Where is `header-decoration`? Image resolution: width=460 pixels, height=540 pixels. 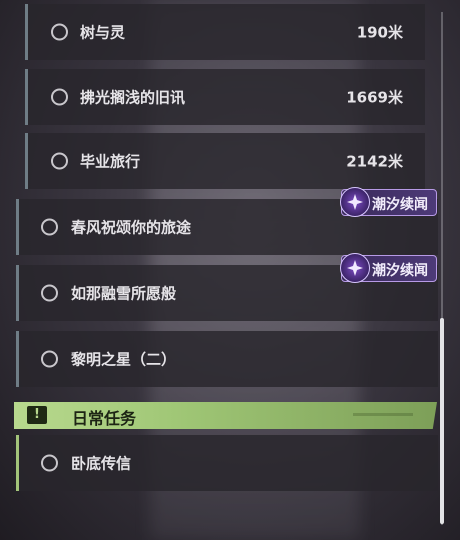 header-decoration is located at coordinates (383, 414).